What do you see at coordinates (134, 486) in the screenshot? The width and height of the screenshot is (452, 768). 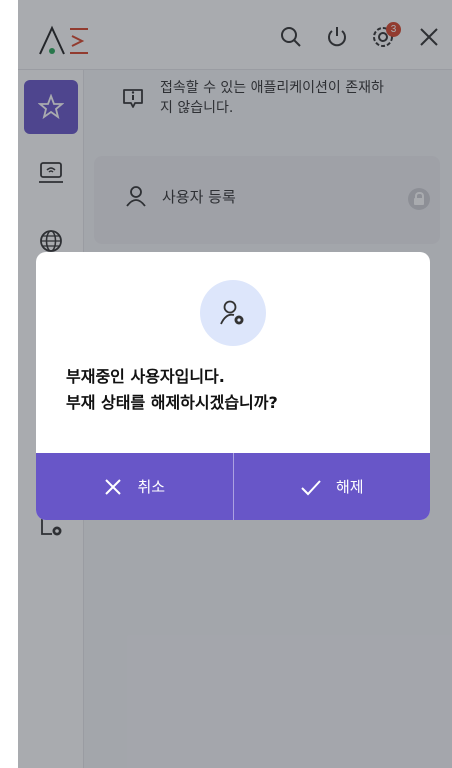 I see `cancel-button: 취소` at bounding box center [134, 486].